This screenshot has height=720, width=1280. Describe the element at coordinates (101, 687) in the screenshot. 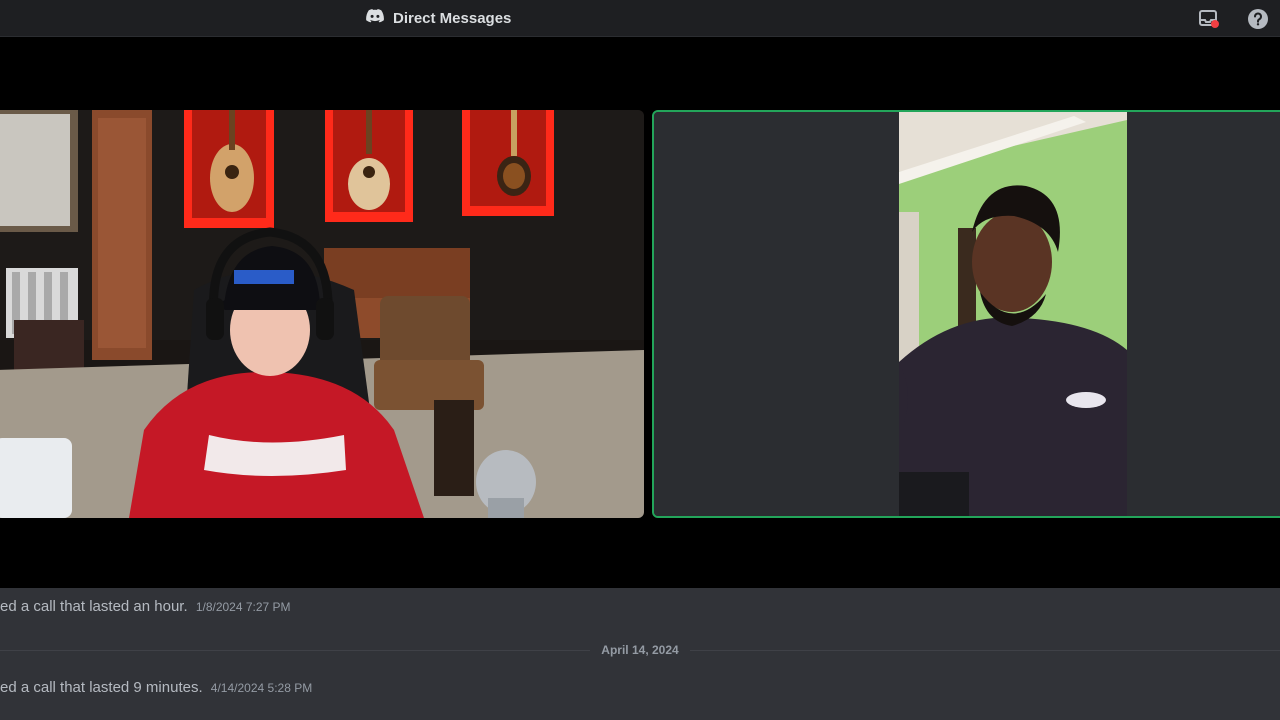

I see `call-message-text: ed a call that lasted 9 minutes.` at that location.